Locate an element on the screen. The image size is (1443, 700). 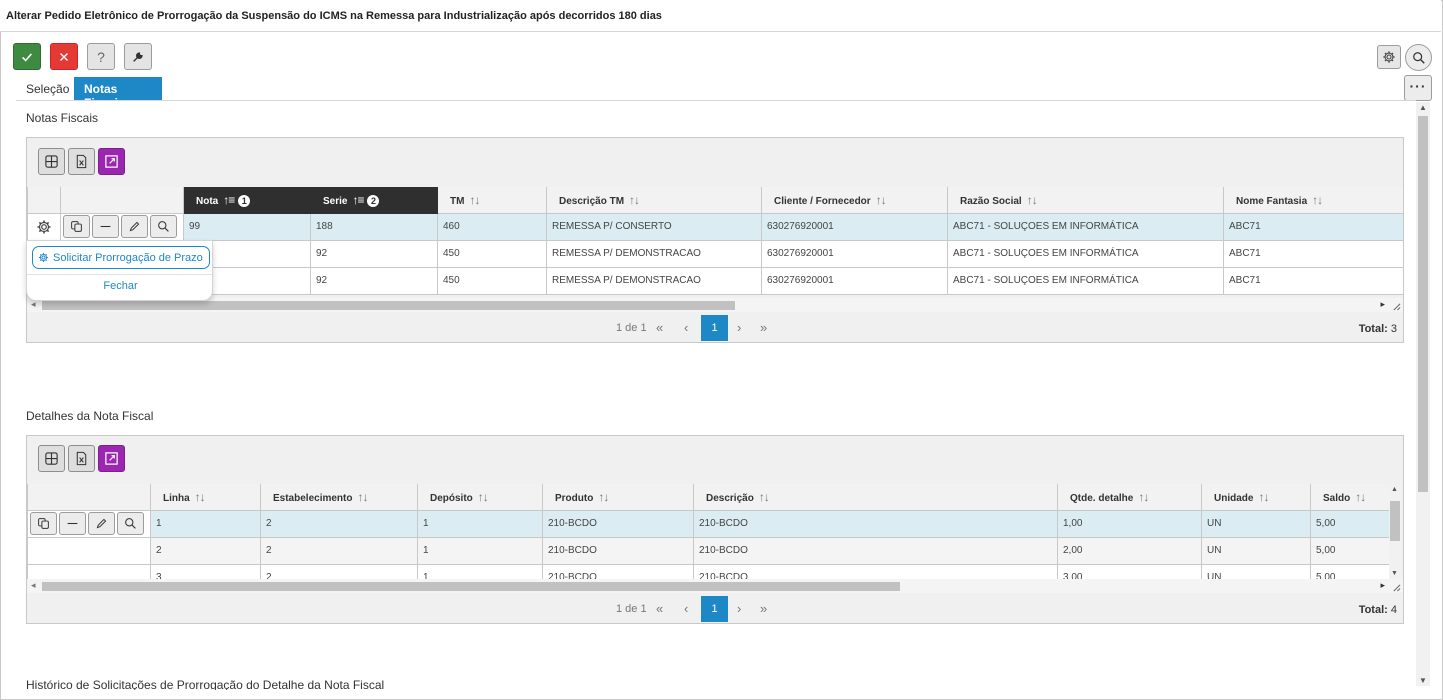
col-header-razao-social: Razão Social ↑↓ is located at coordinates (1085, 200).